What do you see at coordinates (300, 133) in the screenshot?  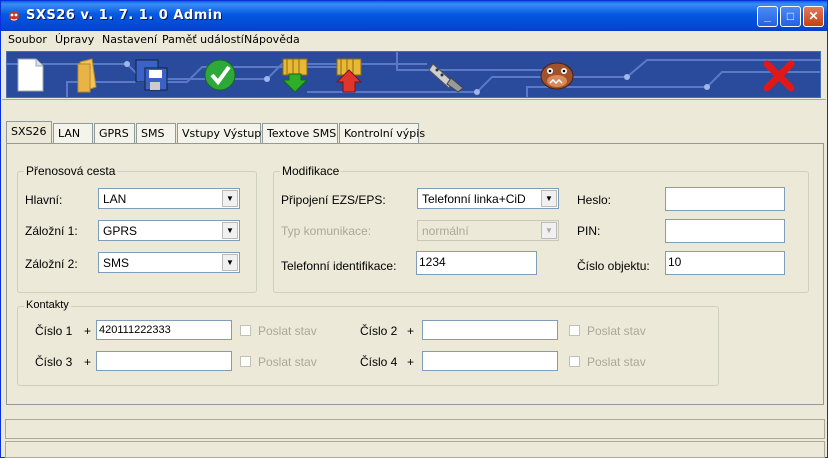 I see `tab-textove-sms: Textove SMS` at bounding box center [300, 133].